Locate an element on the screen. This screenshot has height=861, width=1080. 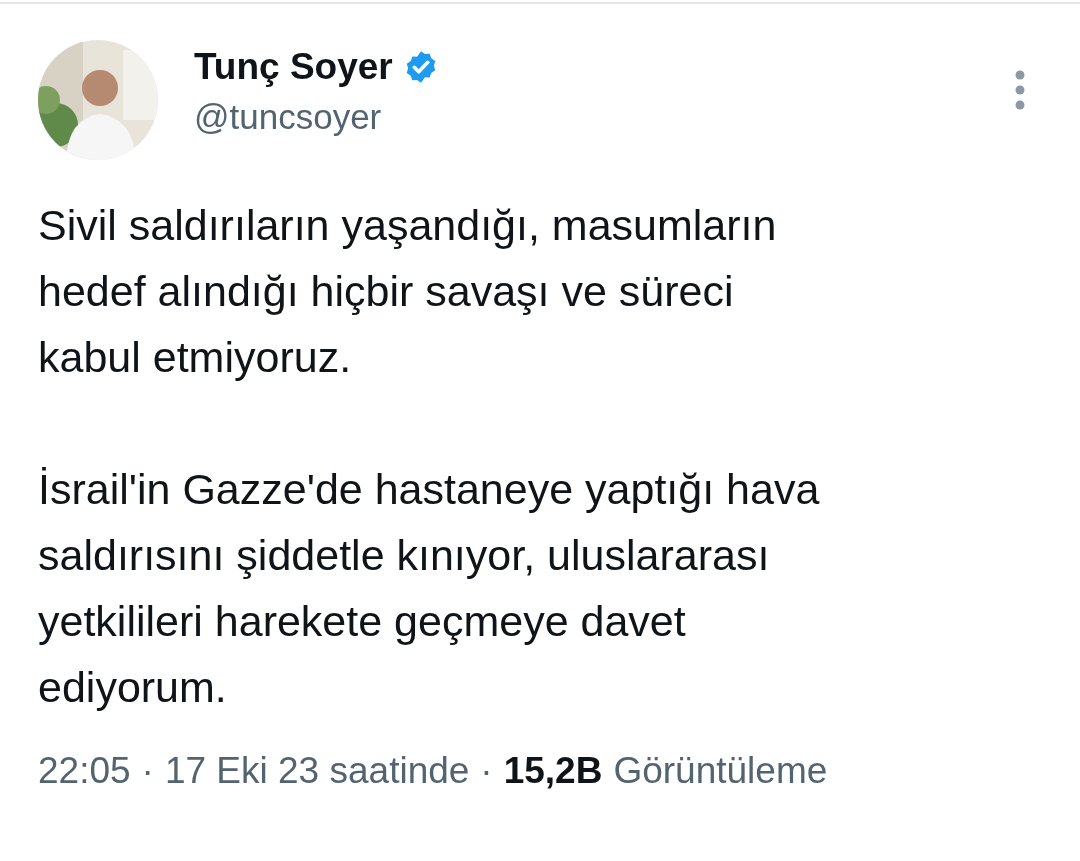
tweet-date: 17 Eki 23 saatinde is located at coordinates (317, 771).